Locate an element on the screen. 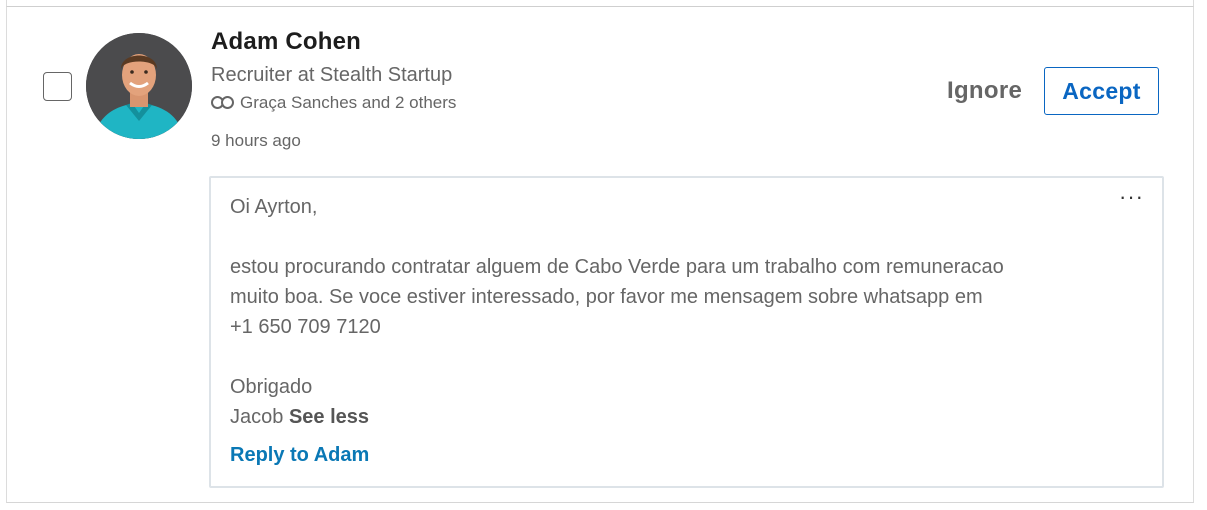  message-greeting: Oi Ayrton, is located at coordinates (274, 207).